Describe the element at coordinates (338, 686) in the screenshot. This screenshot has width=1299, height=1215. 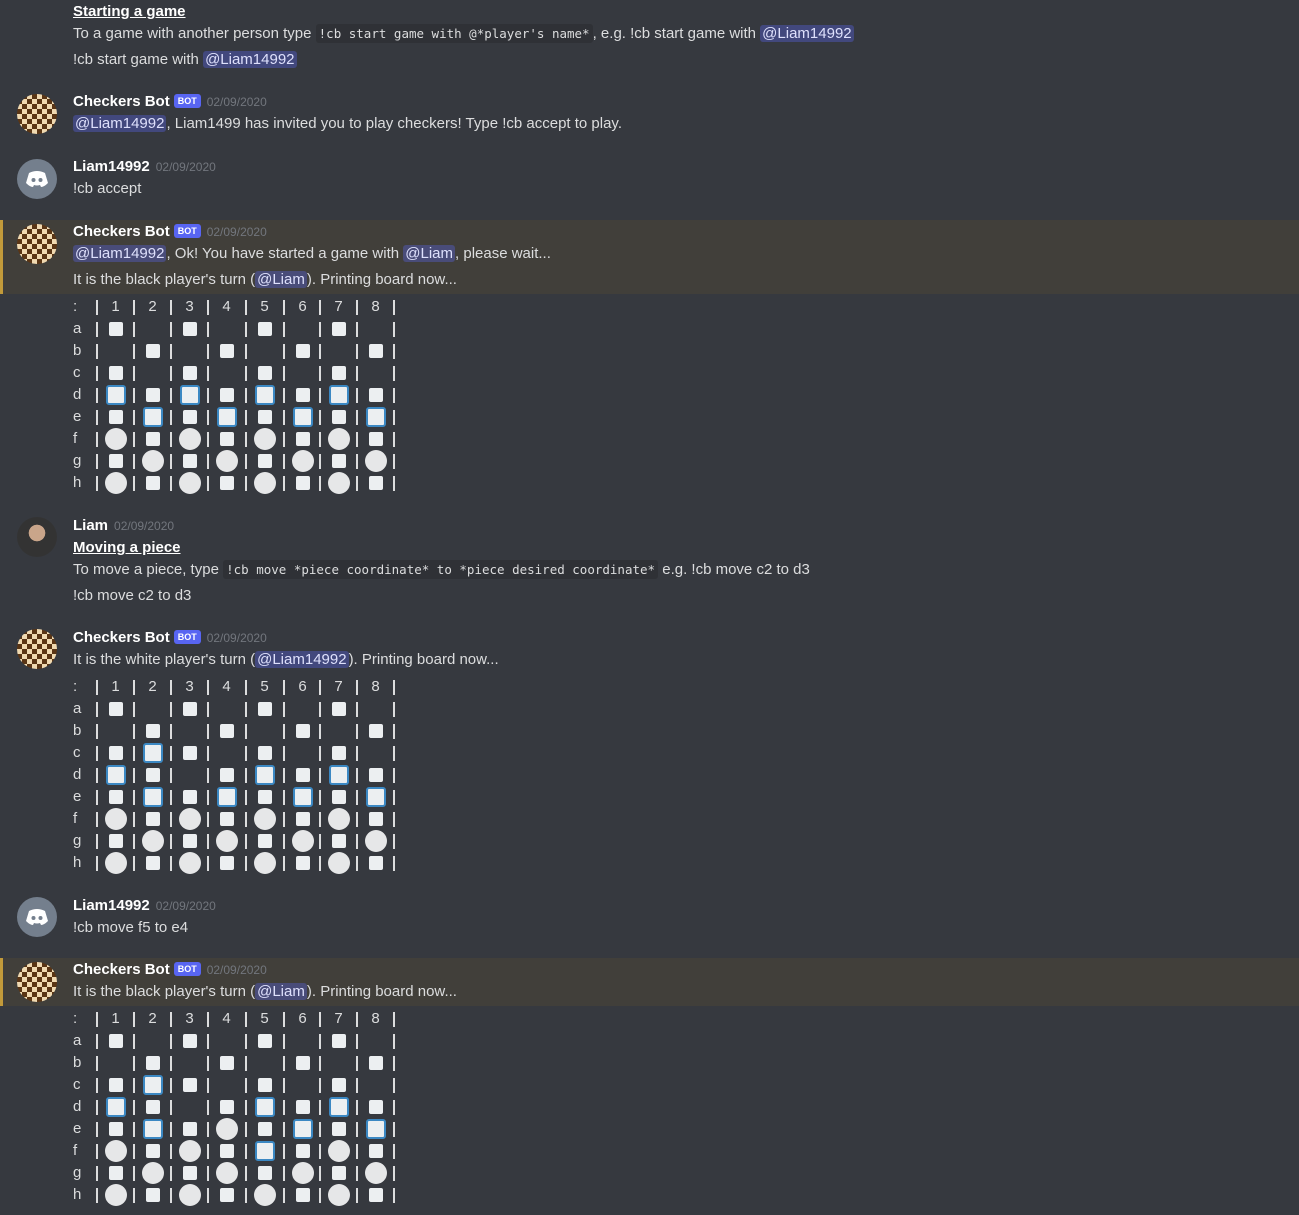
I see `board-column-label: 7` at that location.